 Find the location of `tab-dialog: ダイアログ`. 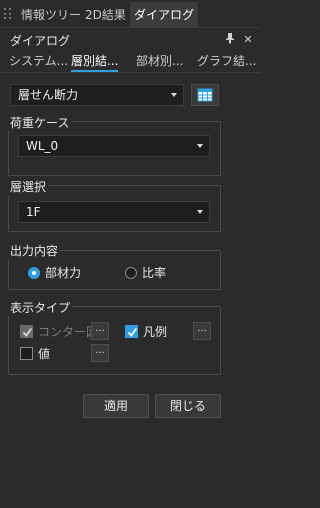

tab-dialog: ダイアログ is located at coordinates (164, 15).